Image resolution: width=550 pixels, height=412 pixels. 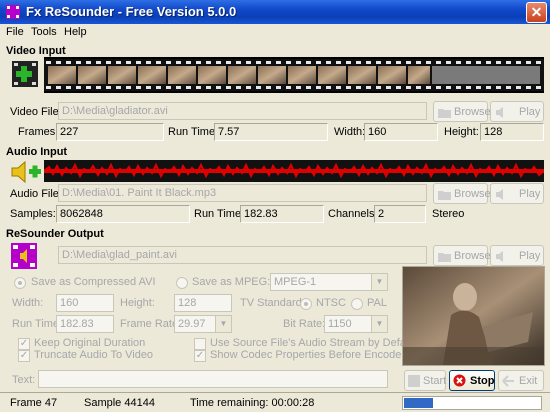 I want to click on output-browse-button: Browse, so click(x=462, y=255).